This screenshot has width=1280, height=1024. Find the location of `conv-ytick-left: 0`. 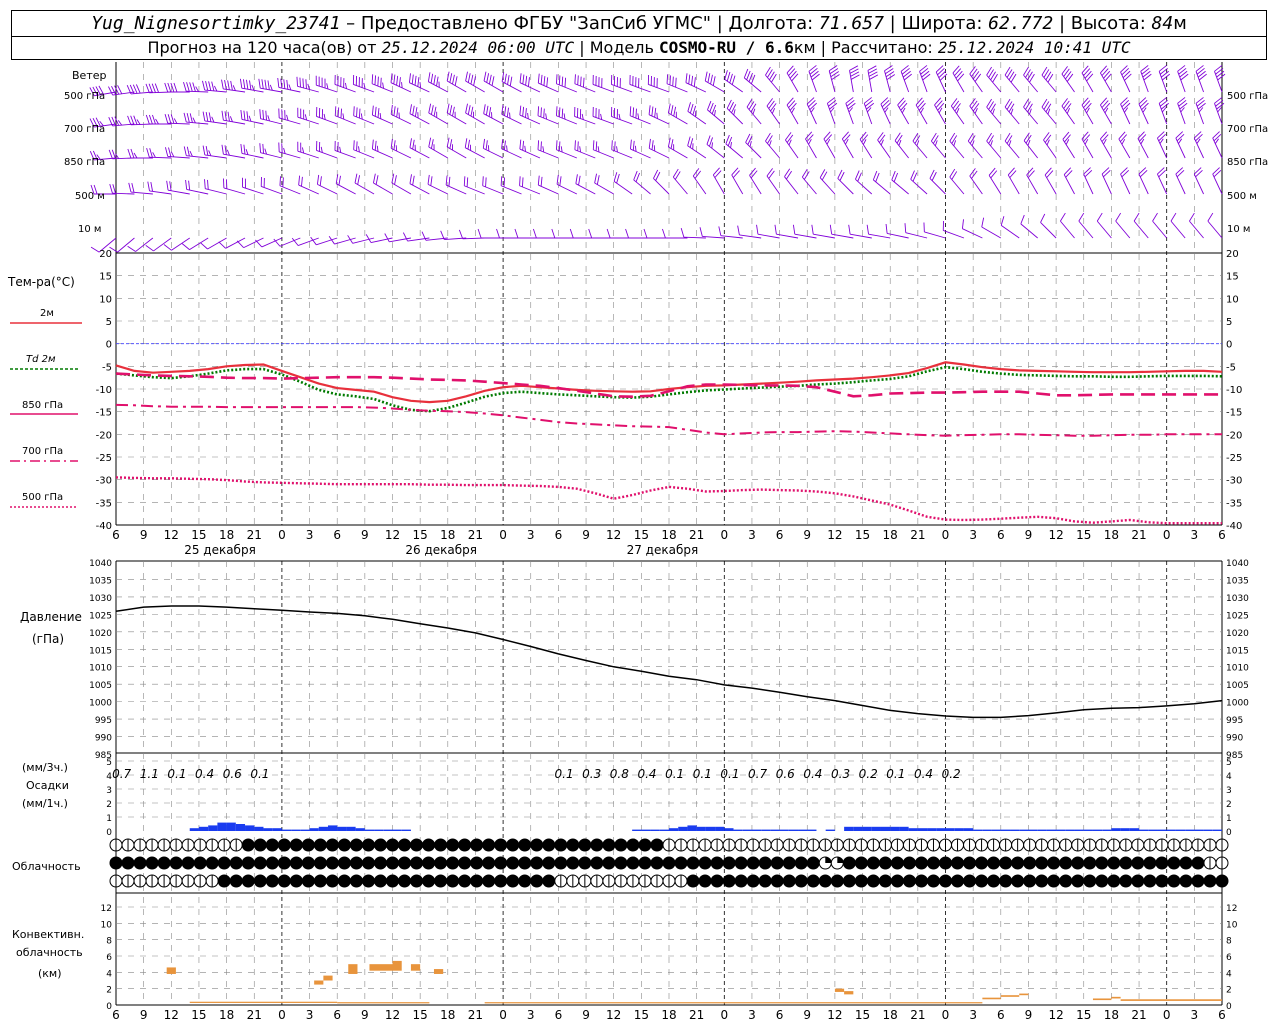

conv-ytick-left: 0 is located at coordinates (109, 1007).